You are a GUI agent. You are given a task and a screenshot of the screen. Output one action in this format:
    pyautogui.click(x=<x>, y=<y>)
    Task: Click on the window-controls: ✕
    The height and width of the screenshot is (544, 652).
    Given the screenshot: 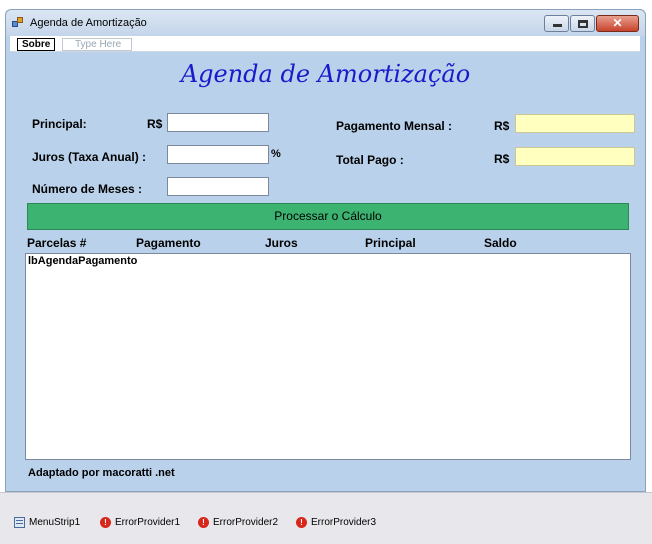 What is the action you would take?
    pyautogui.click(x=591, y=23)
    